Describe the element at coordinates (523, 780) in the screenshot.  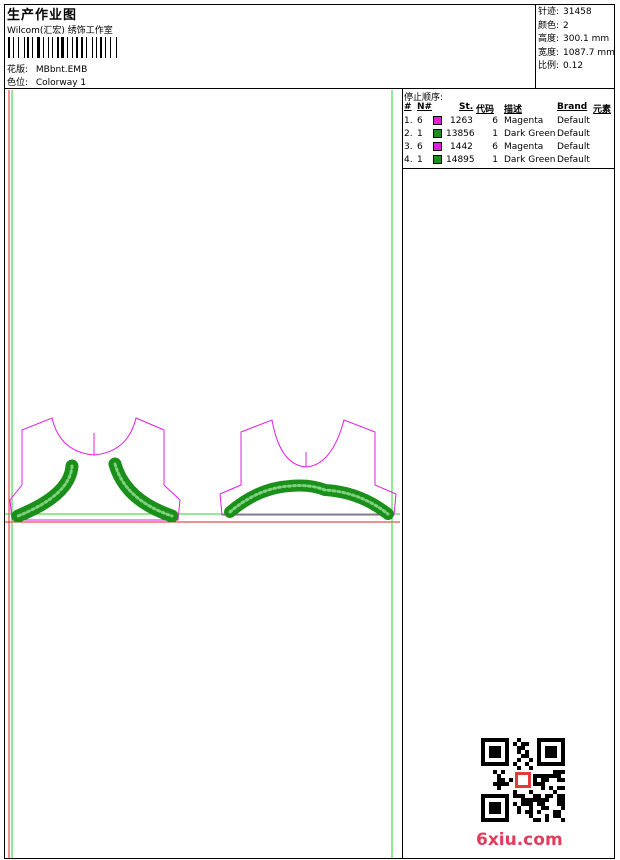
I see `qr-code-image` at that location.